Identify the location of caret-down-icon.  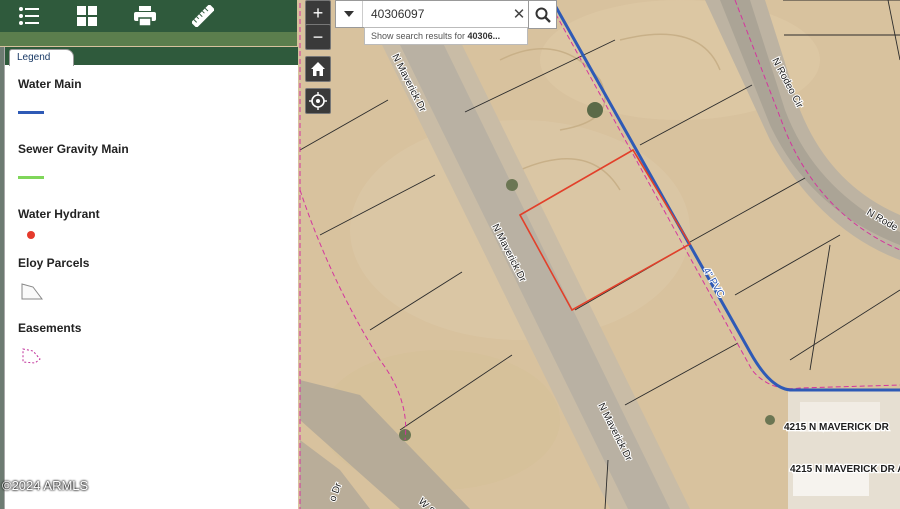
(349, 14).